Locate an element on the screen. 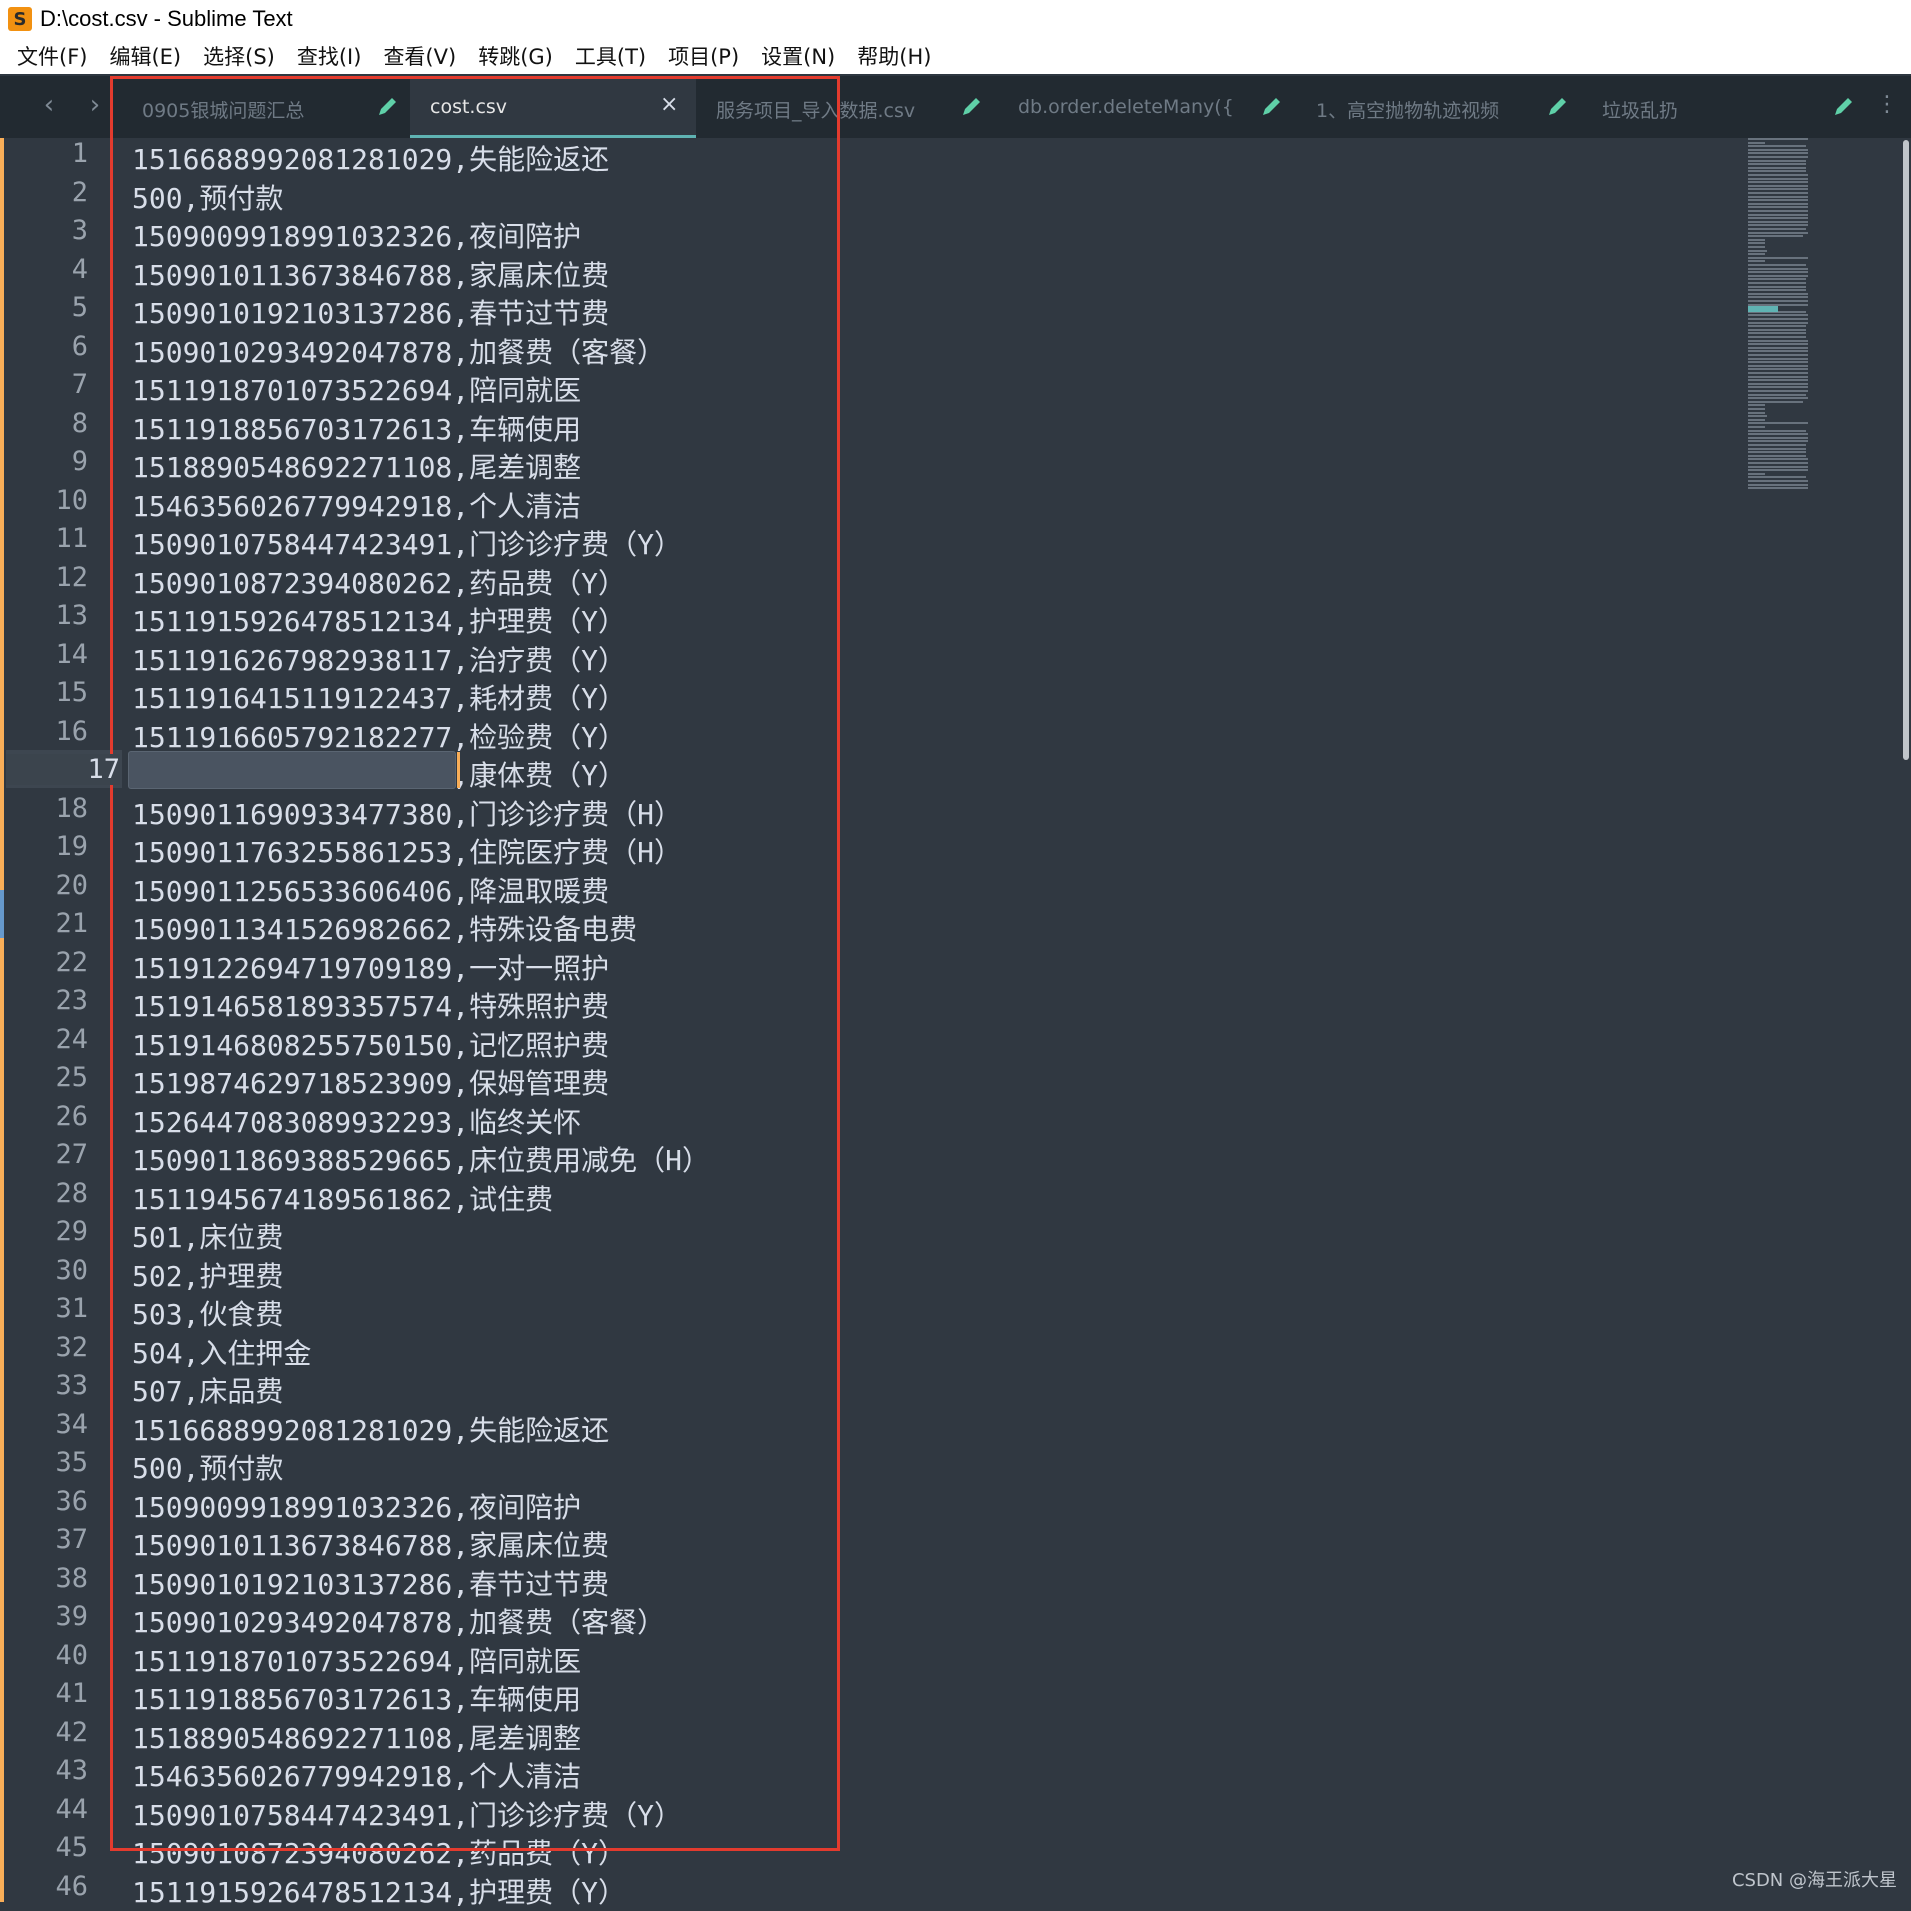 This screenshot has width=1911, height=1911. line-number: 31 is located at coordinates (71, 1308).